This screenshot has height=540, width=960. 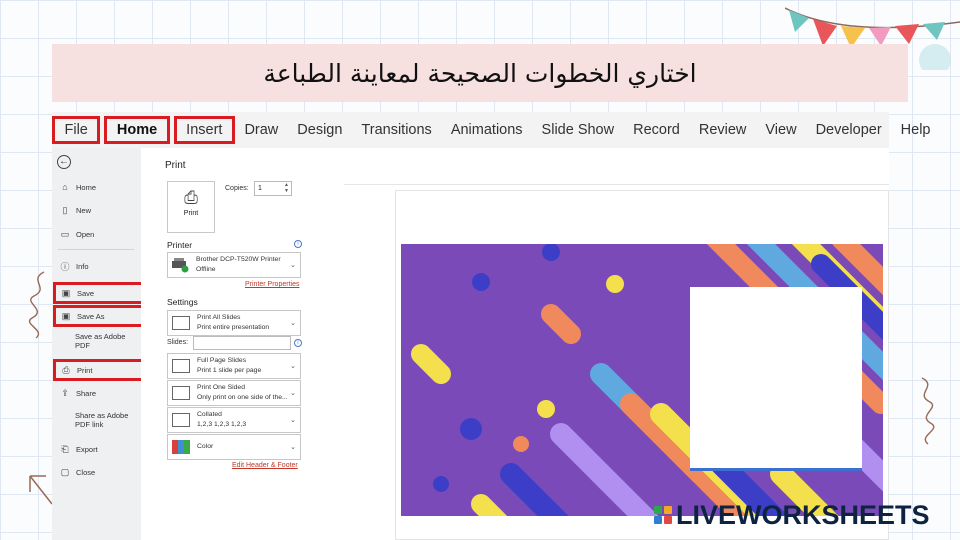 I want to click on edit-header-footer-link: Edit Header & Footer, so click(x=265, y=465).